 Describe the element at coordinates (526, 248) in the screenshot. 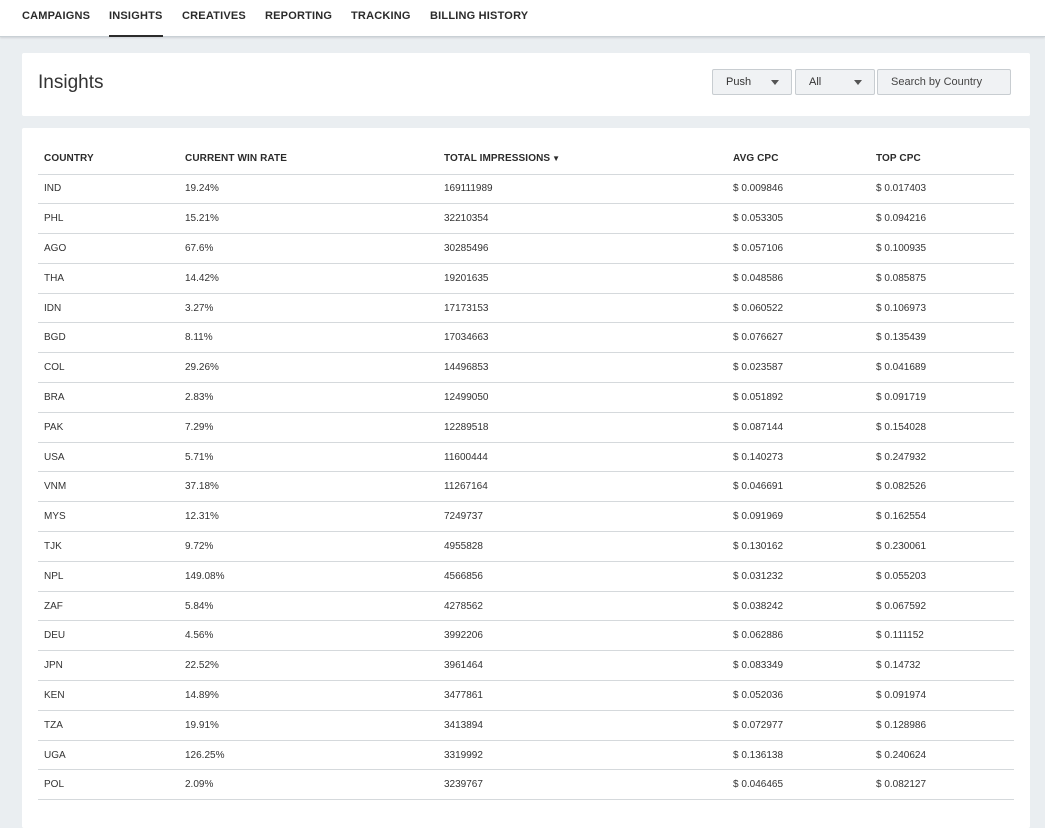

I see `table-row: AGO 67.6% 30285496 $ 0.057106 $ 0.100935` at that location.